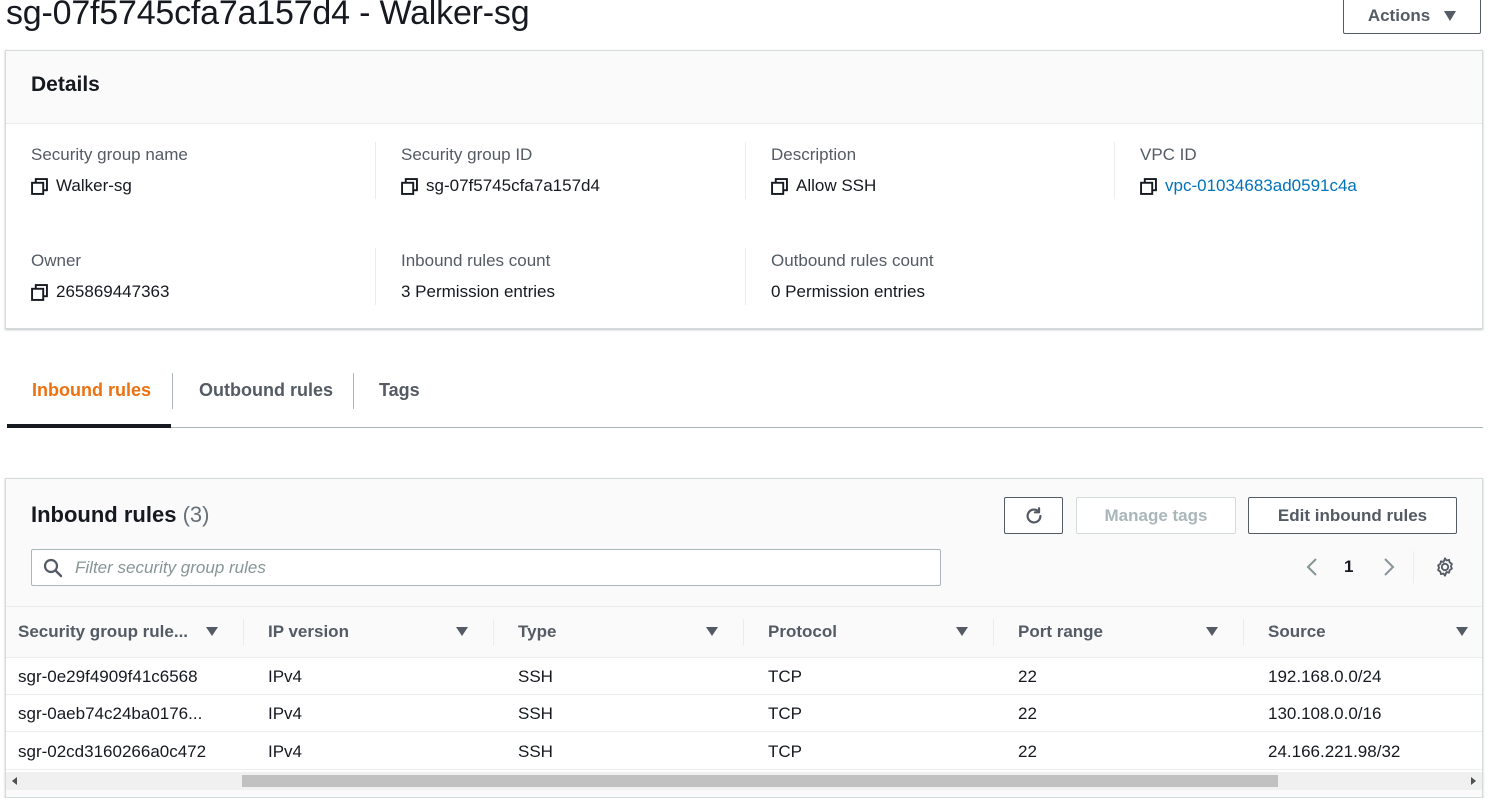 Image resolution: width=1488 pixels, height=798 pixels. Describe the element at coordinates (1168, 154) in the screenshot. I see `field-label-vpc-id: VPC ID` at that location.